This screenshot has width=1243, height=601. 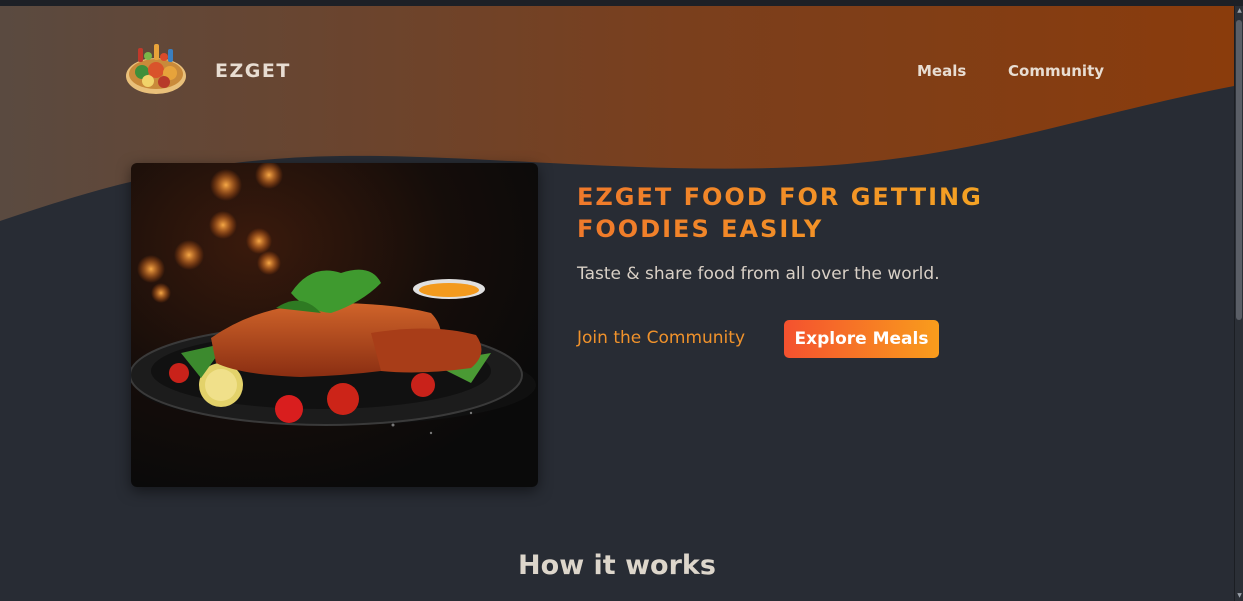 What do you see at coordinates (941, 71) in the screenshot?
I see `nav-link-meals: Meals` at bounding box center [941, 71].